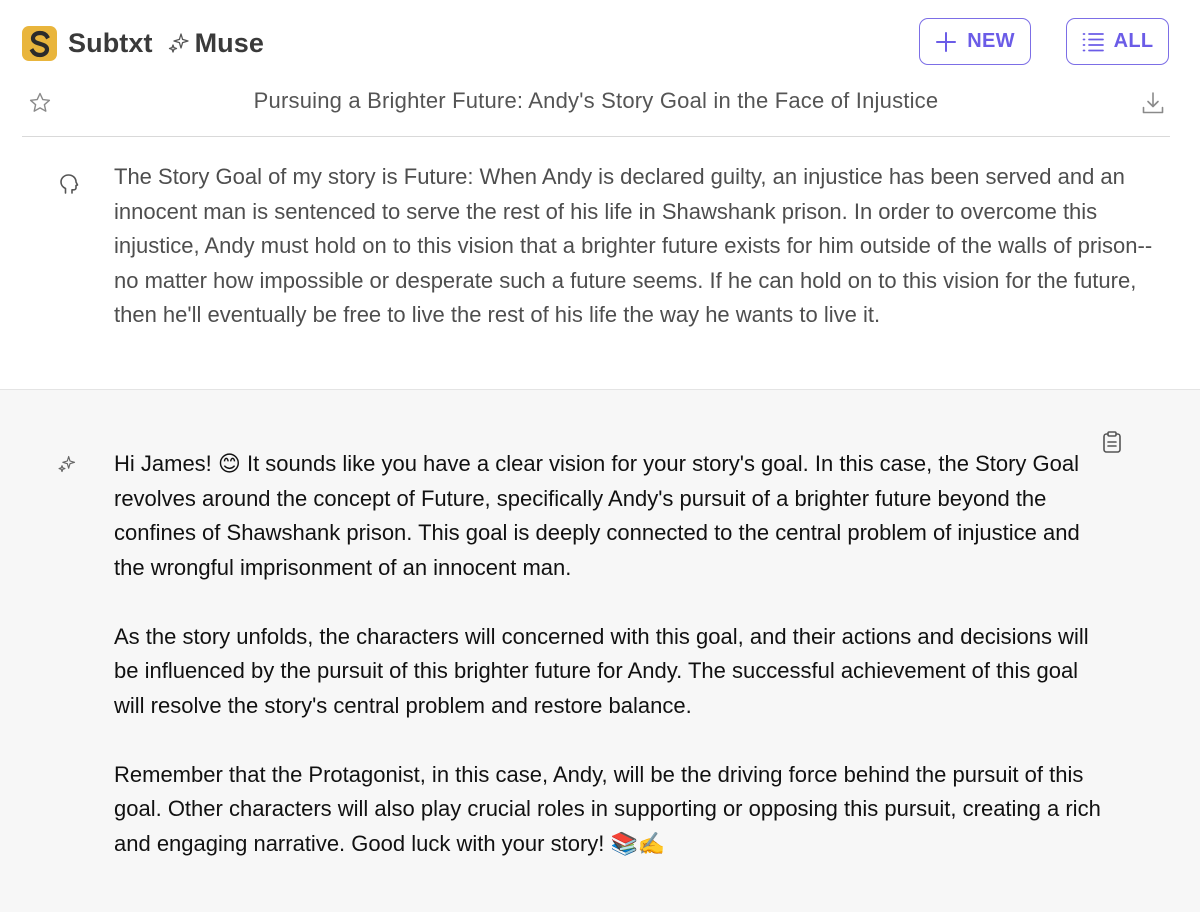  I want to click on brand: Subtxt Muse, so click(166, 43).